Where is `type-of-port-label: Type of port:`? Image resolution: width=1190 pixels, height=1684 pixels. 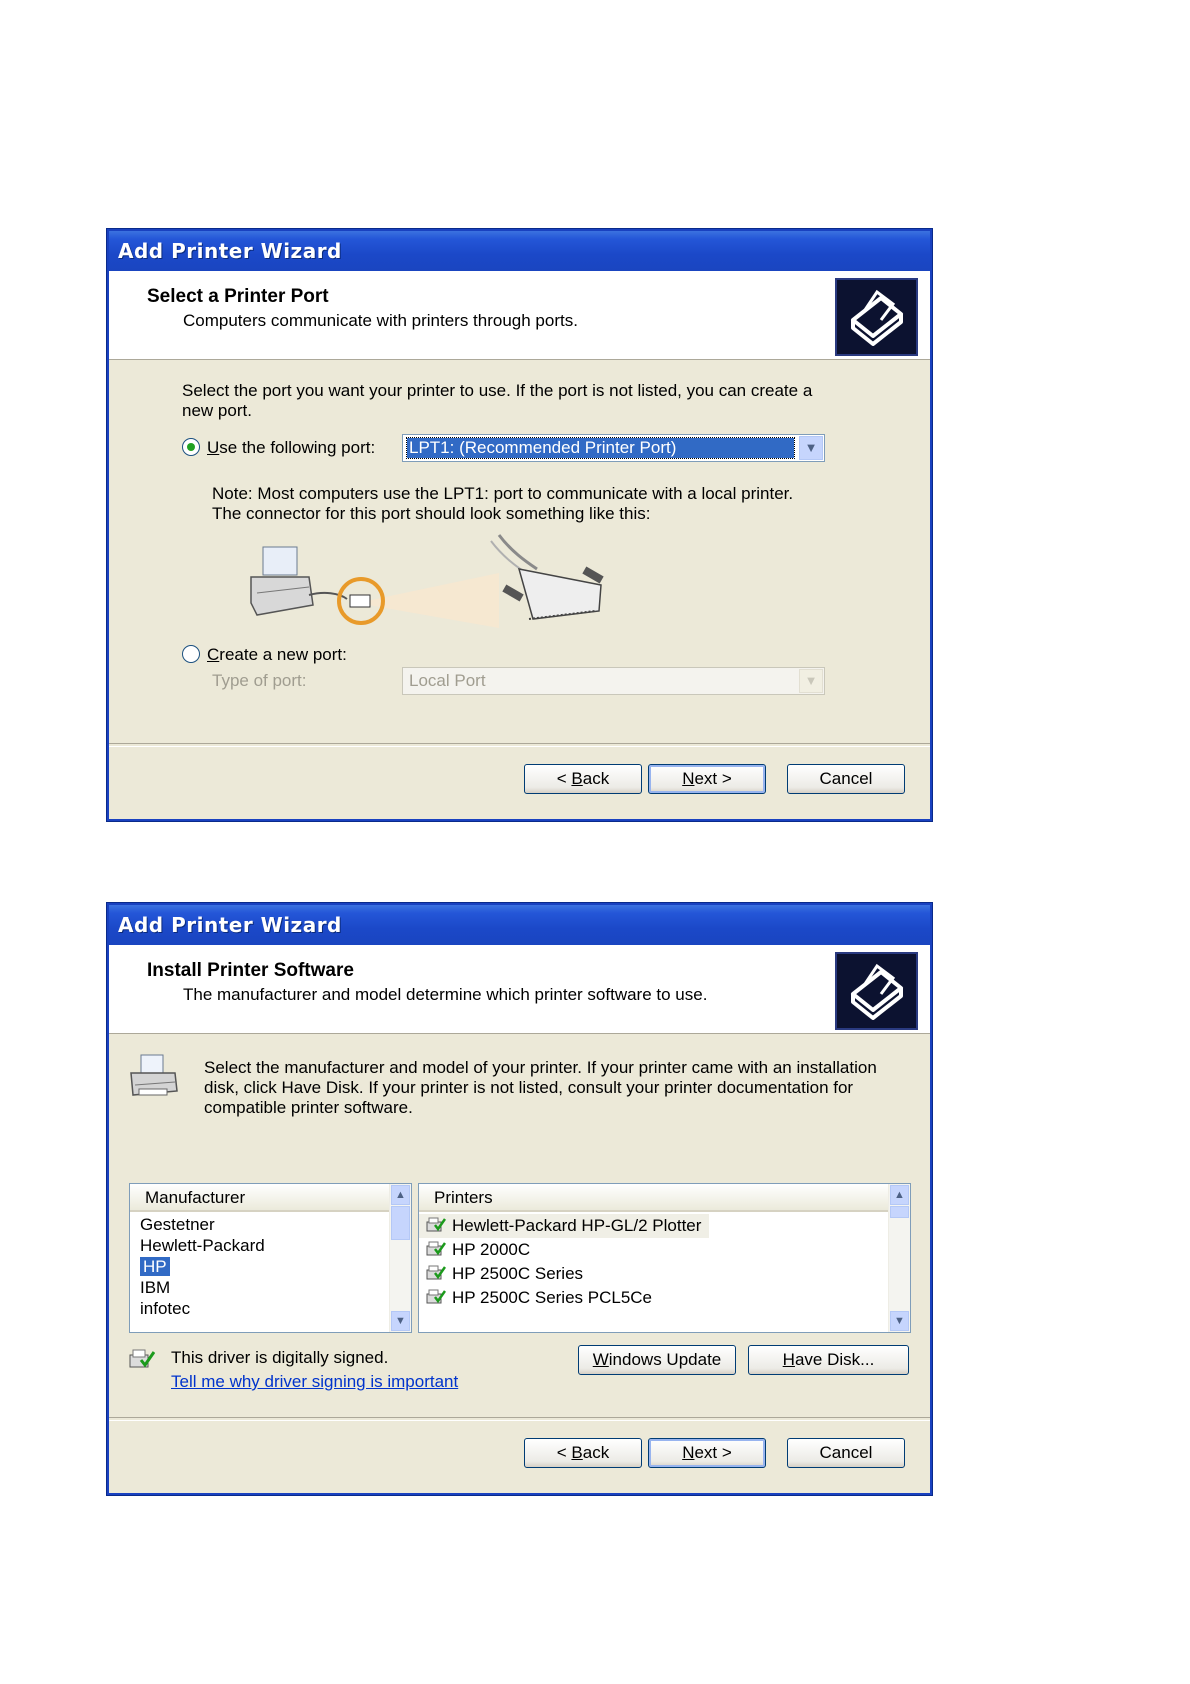 type-of-port-label: Type of port: is located at coordinates (259, 680).